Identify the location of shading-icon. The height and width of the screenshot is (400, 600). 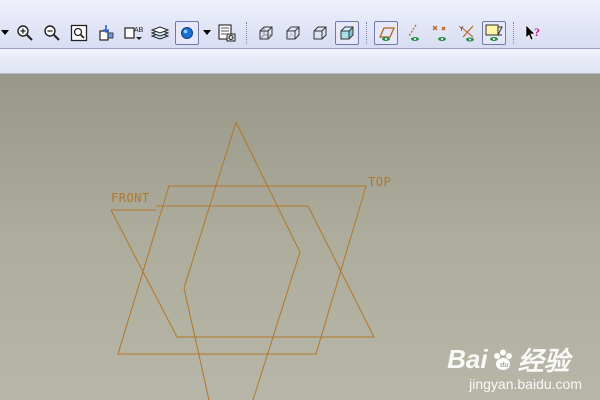
(347, 33).